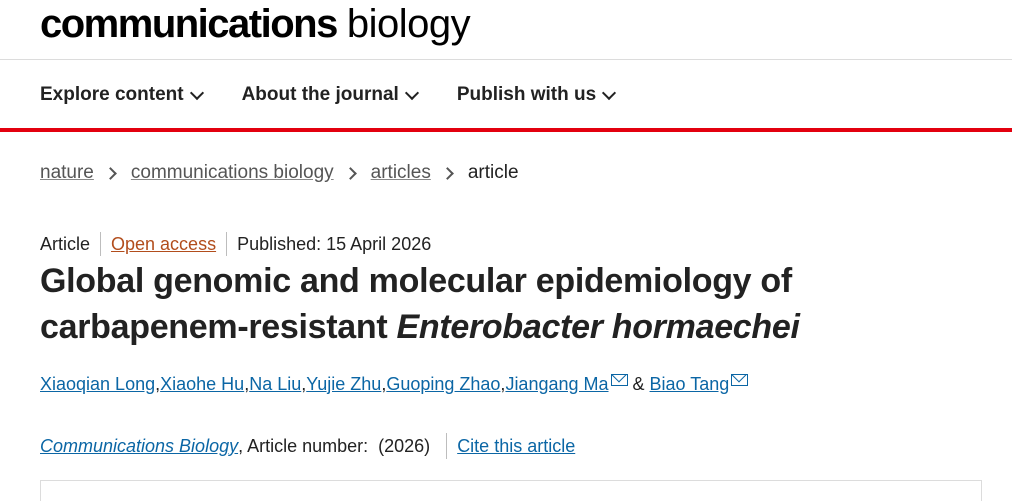 This screenshot has height=501, width=1012. What do you see at coordinates (598, 327) in the screenshot?
I see `title-species: Enterobacter hormaechei` at bounding box center [598, 327].